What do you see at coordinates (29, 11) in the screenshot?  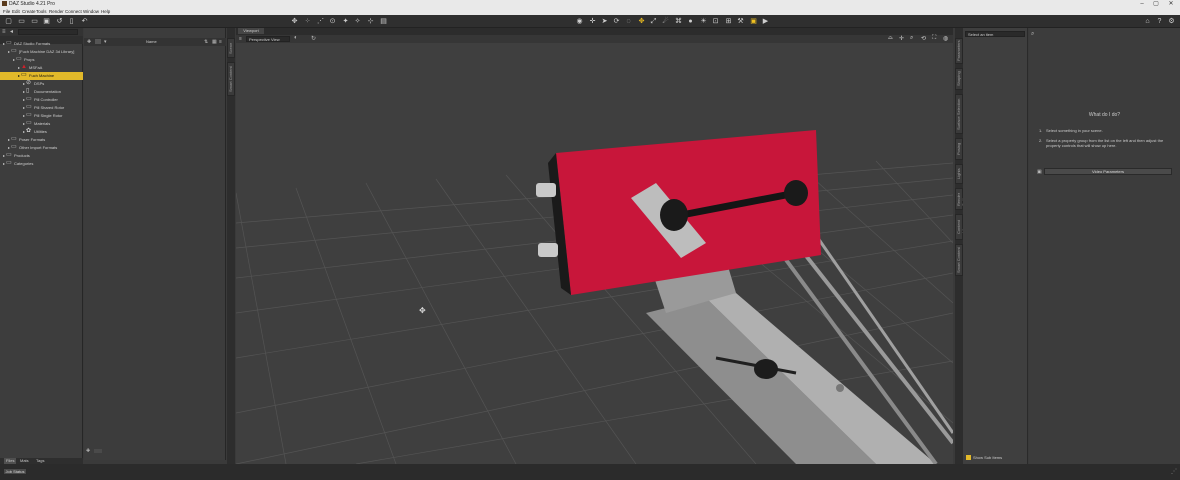 I see `menu-create: Create` at bounding box center [29, 11].